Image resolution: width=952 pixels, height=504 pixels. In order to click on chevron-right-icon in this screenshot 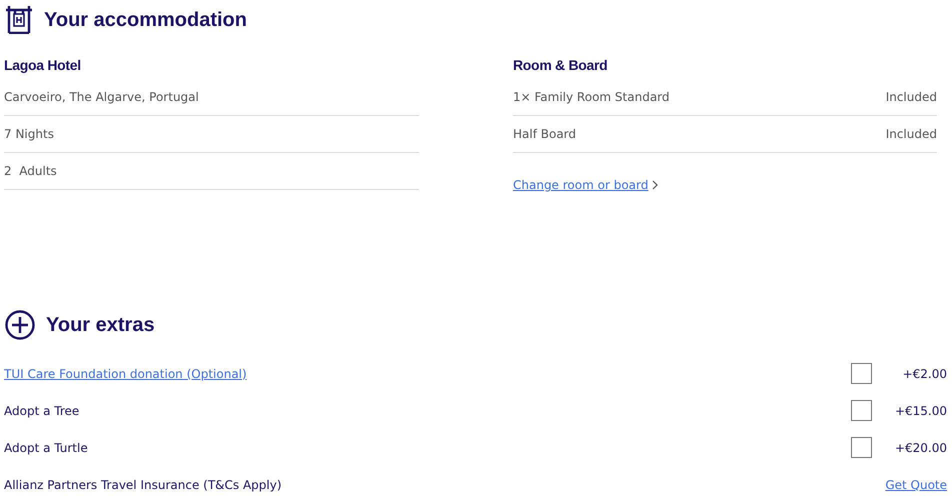, I will do `click(655, 185)`.